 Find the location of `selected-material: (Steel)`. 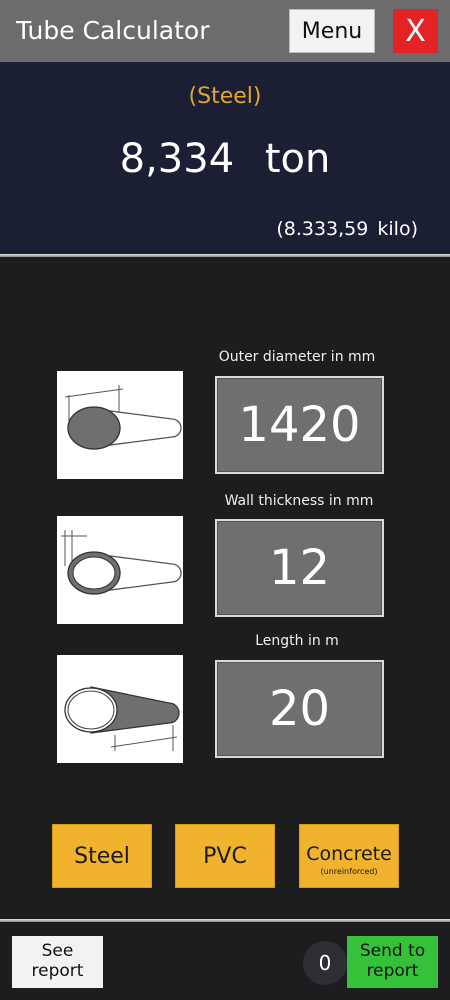

selected-material: (Steel) is located at coordinates (225, 96).